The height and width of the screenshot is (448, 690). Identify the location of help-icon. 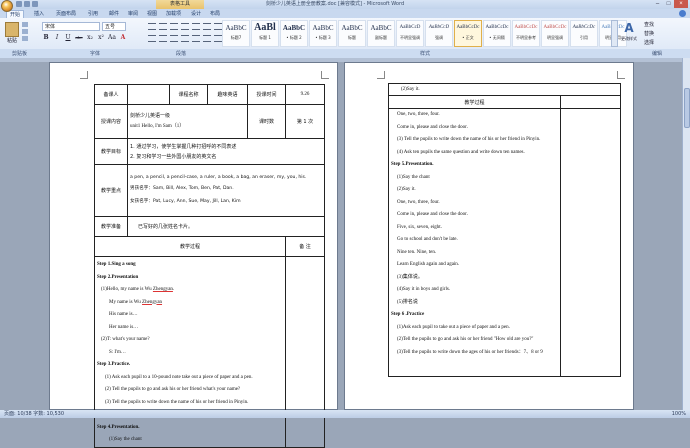
(682, 13).